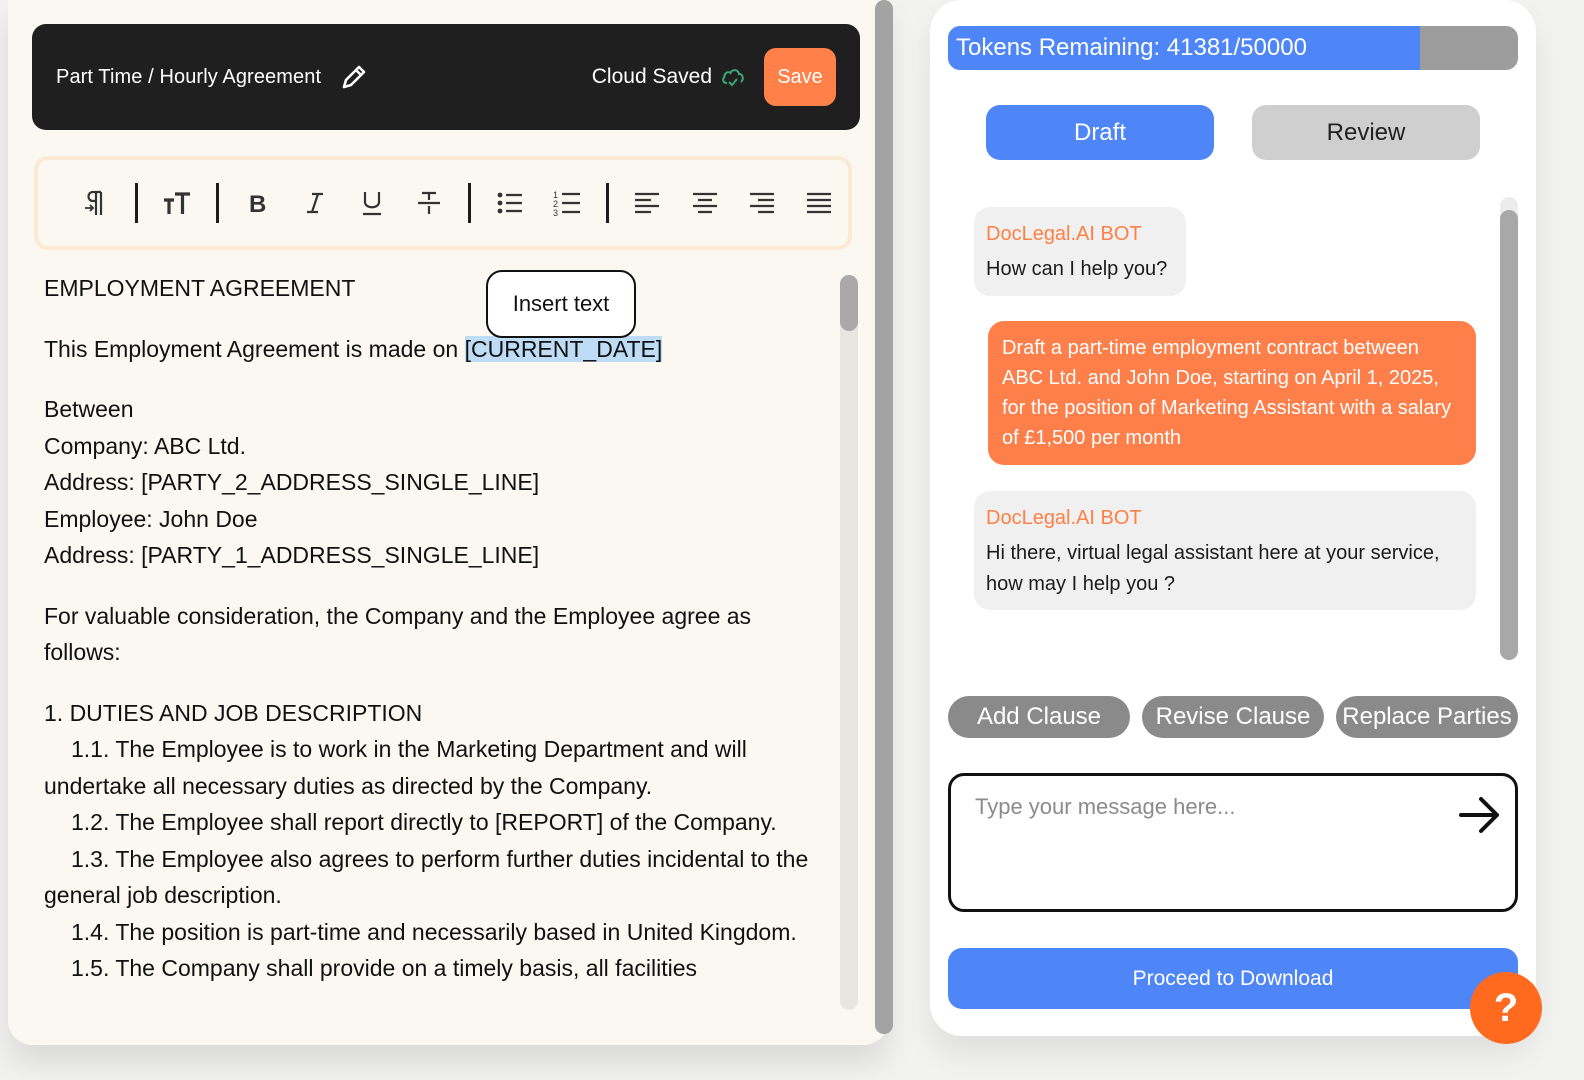 This screenshot has width=1584, height=1080. Describe the element at coordinates (1233, 978) in the screenshot. I see `proceed-to-download-button: Proceed to Download` at that location.